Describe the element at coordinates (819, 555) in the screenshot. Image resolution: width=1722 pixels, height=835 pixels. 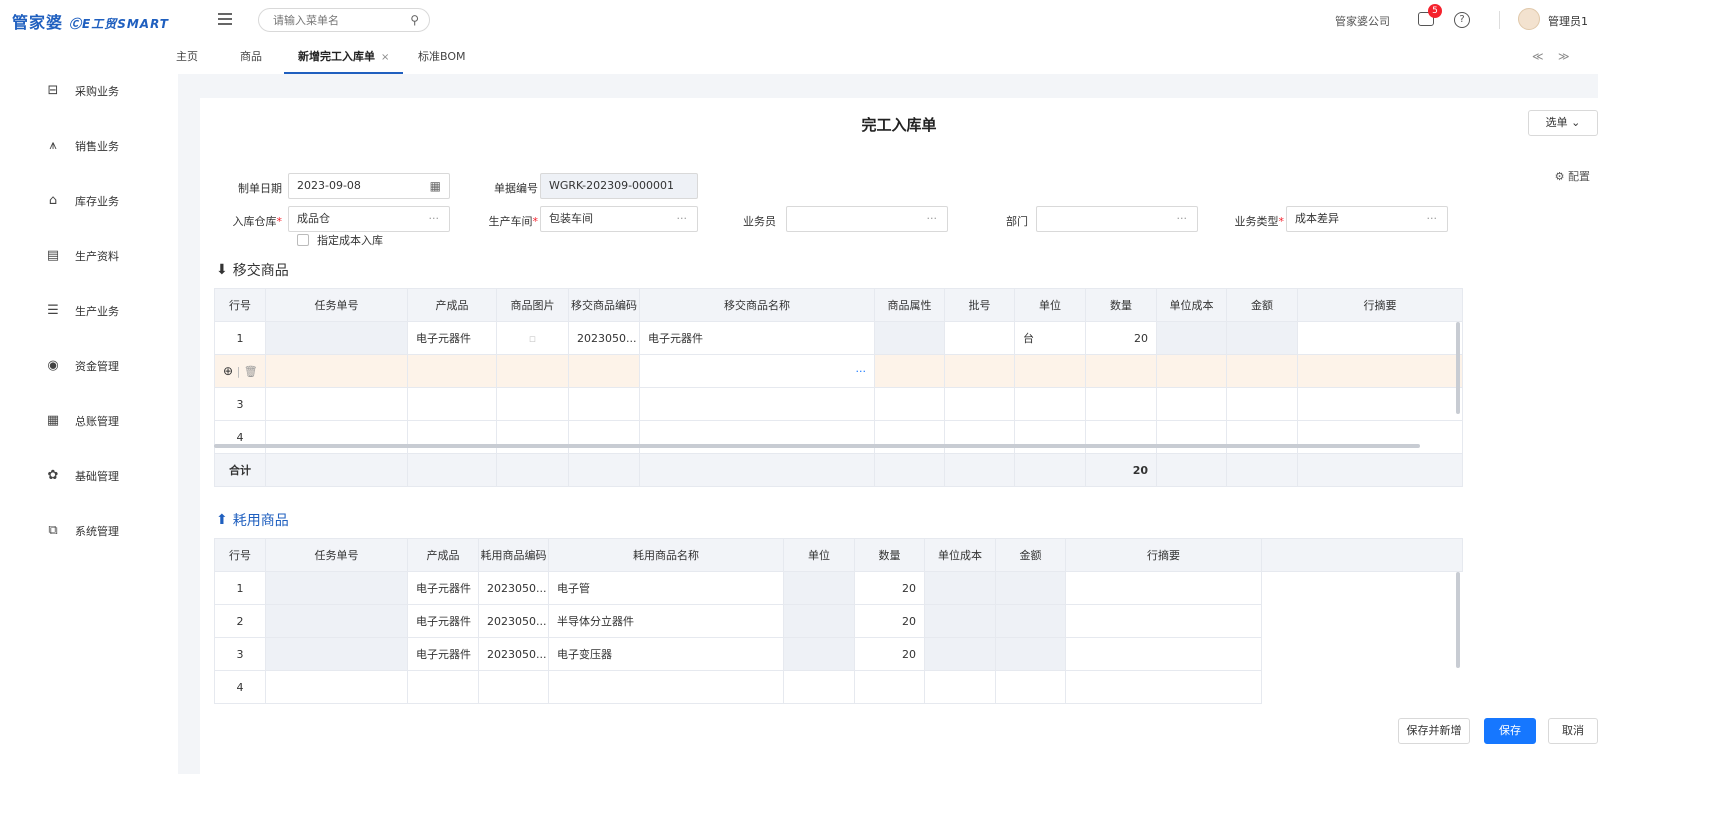
I see `column-header: 单位` at that location.